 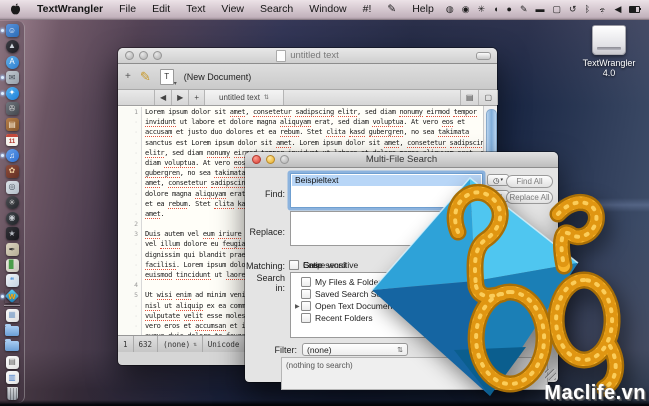 I want to click on counterpart-button: ▢, so click(x=488, y=97).